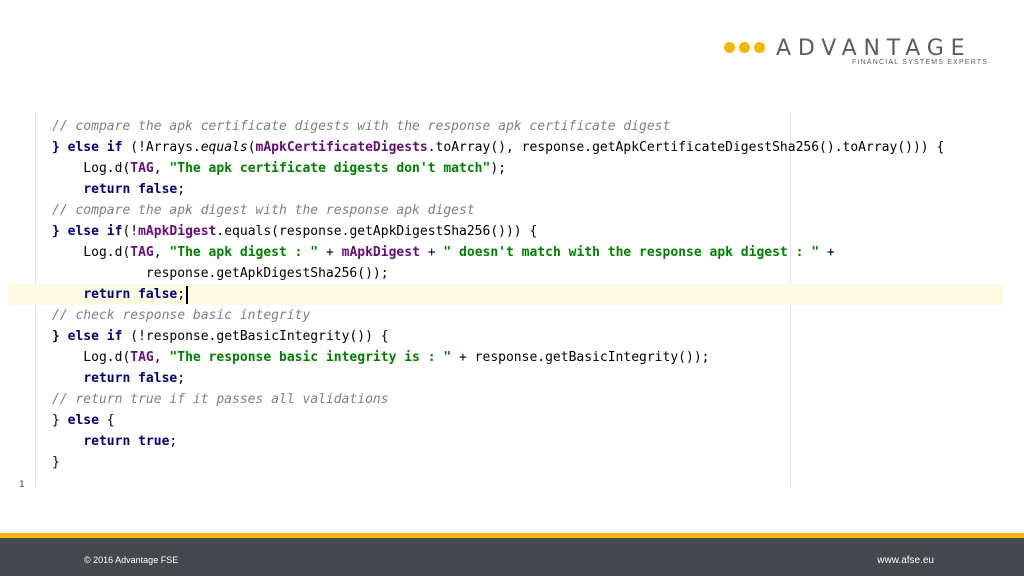 This screenshot has height=576, width=1024. I want to click on code-line: response.getApkDigestSha256());, so click(220, 273).